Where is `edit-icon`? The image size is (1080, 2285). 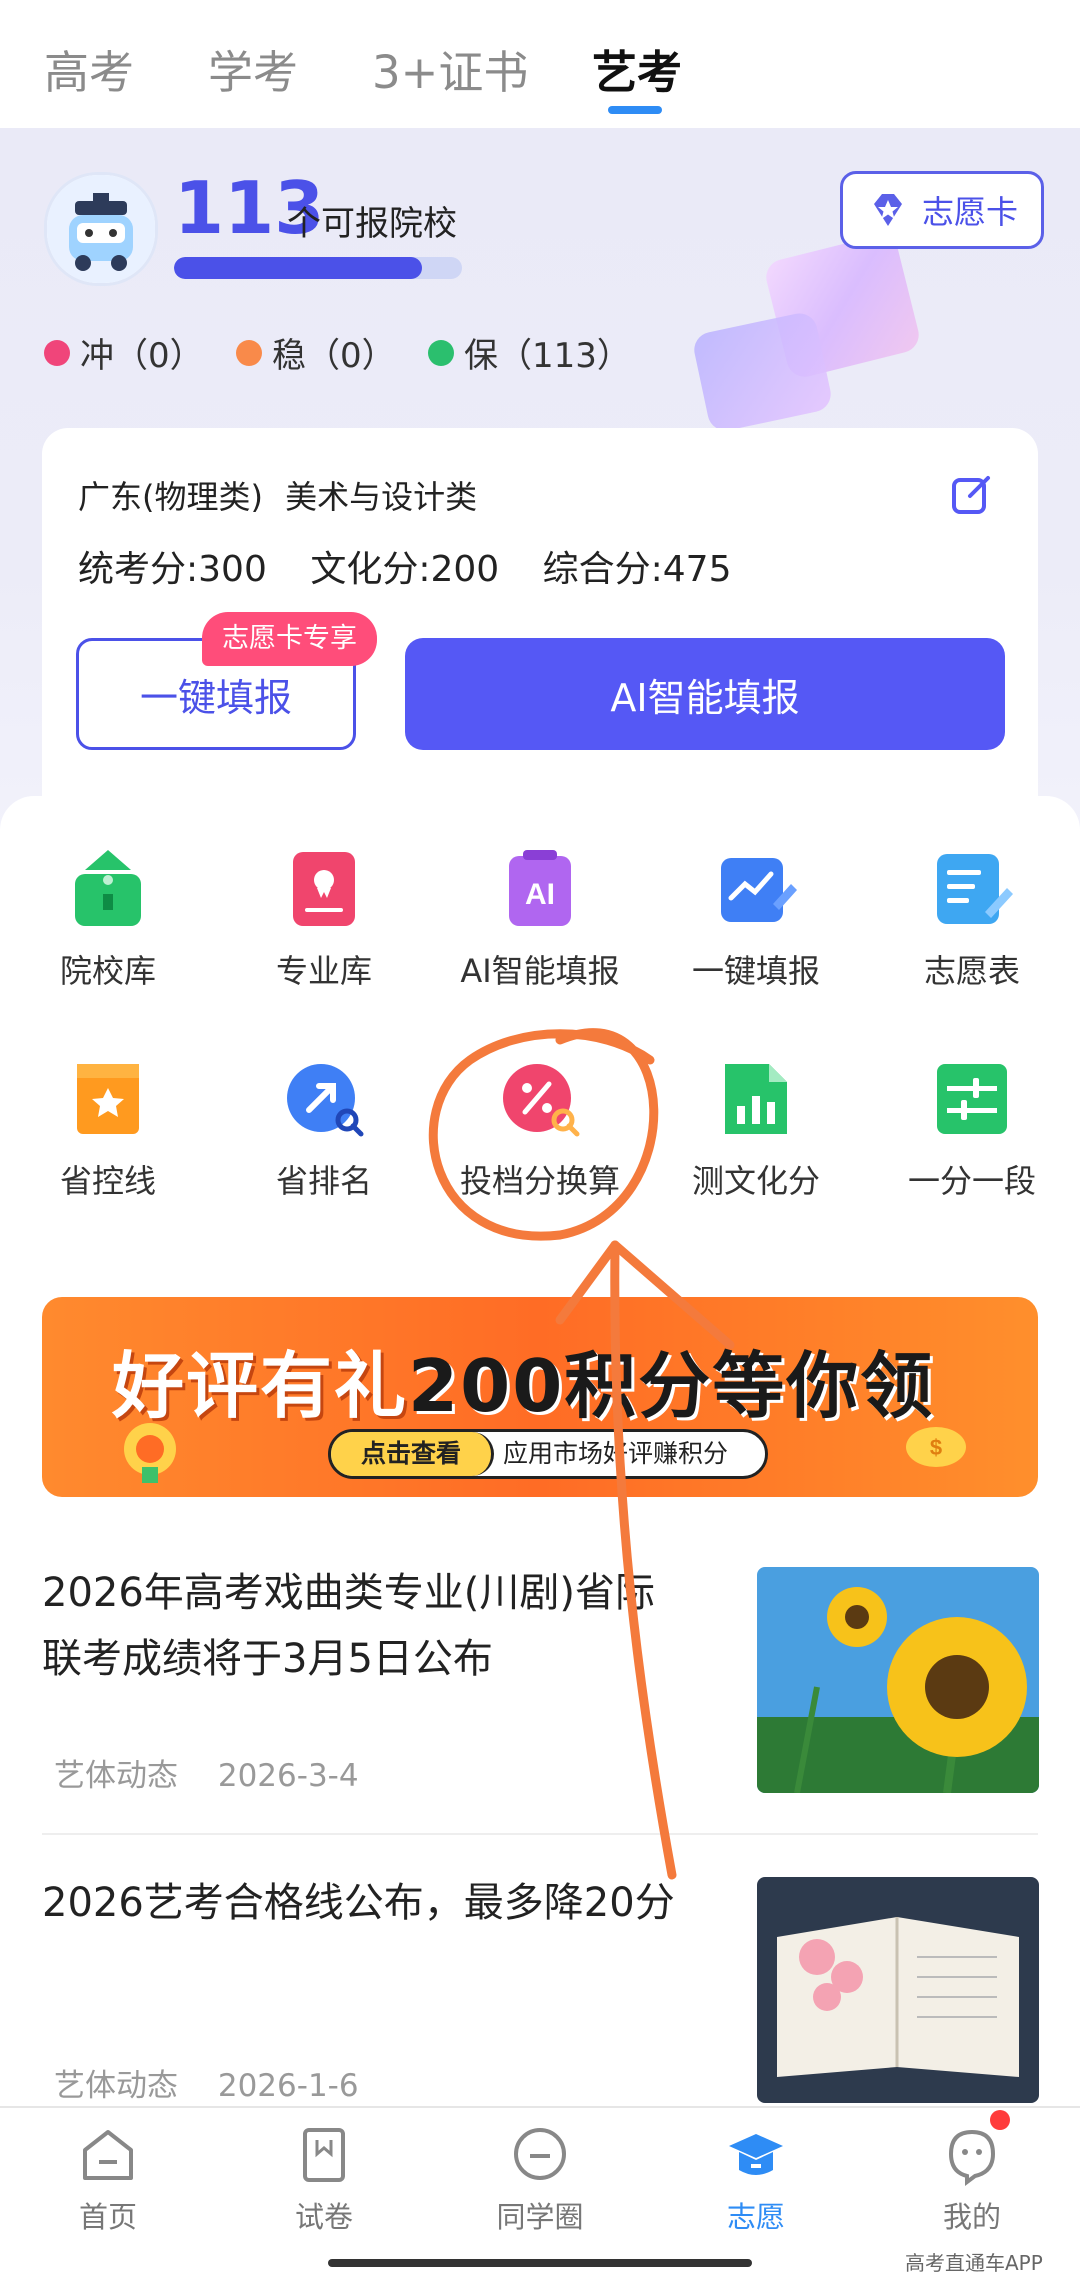 edit-icon is located at coordinates (972, 494).